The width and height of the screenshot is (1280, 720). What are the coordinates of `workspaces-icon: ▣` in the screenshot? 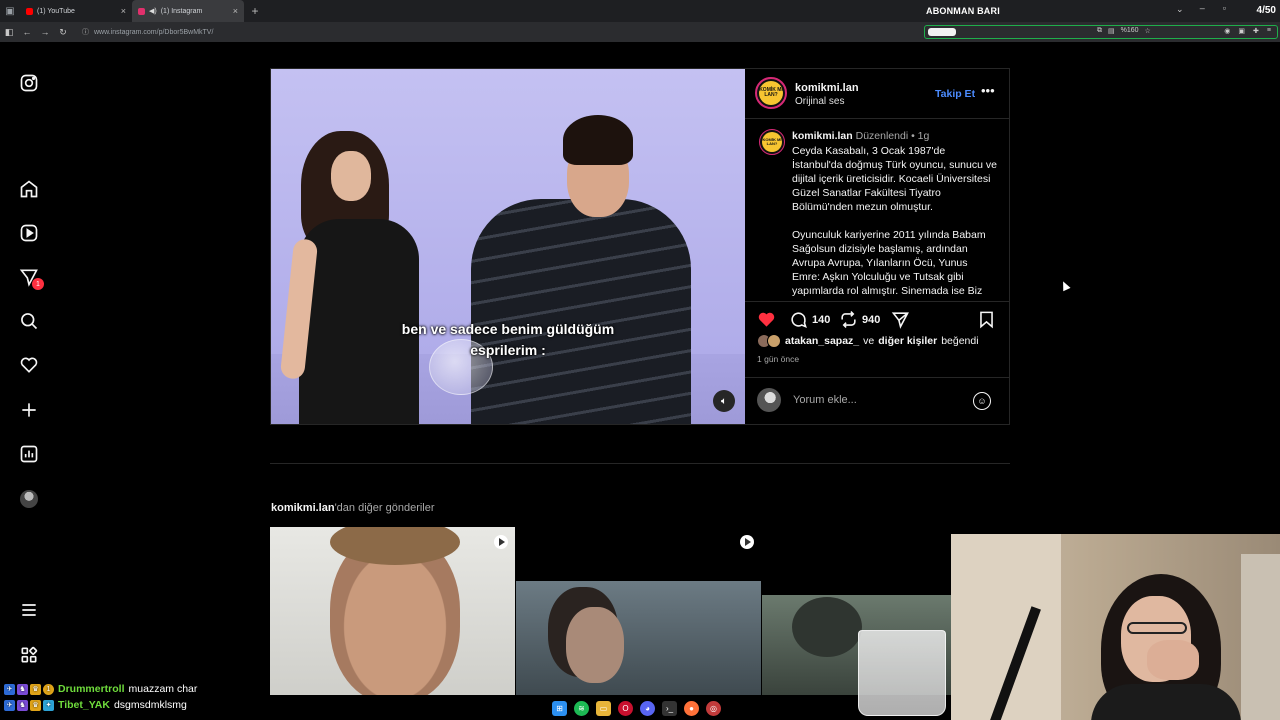 It's located at (10, 11).